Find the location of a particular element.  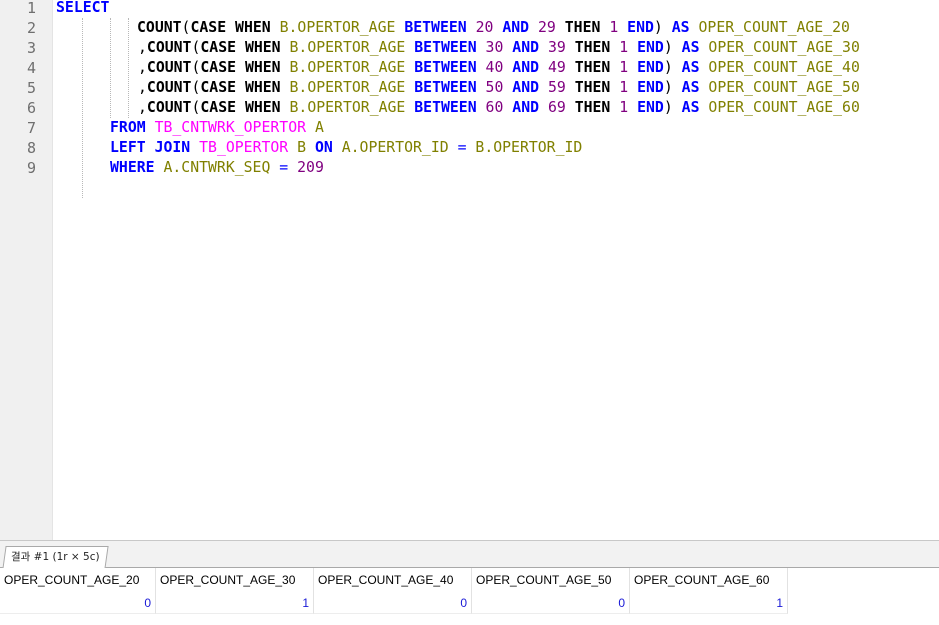

code-token: 20 is located at coordinates (484, 27).